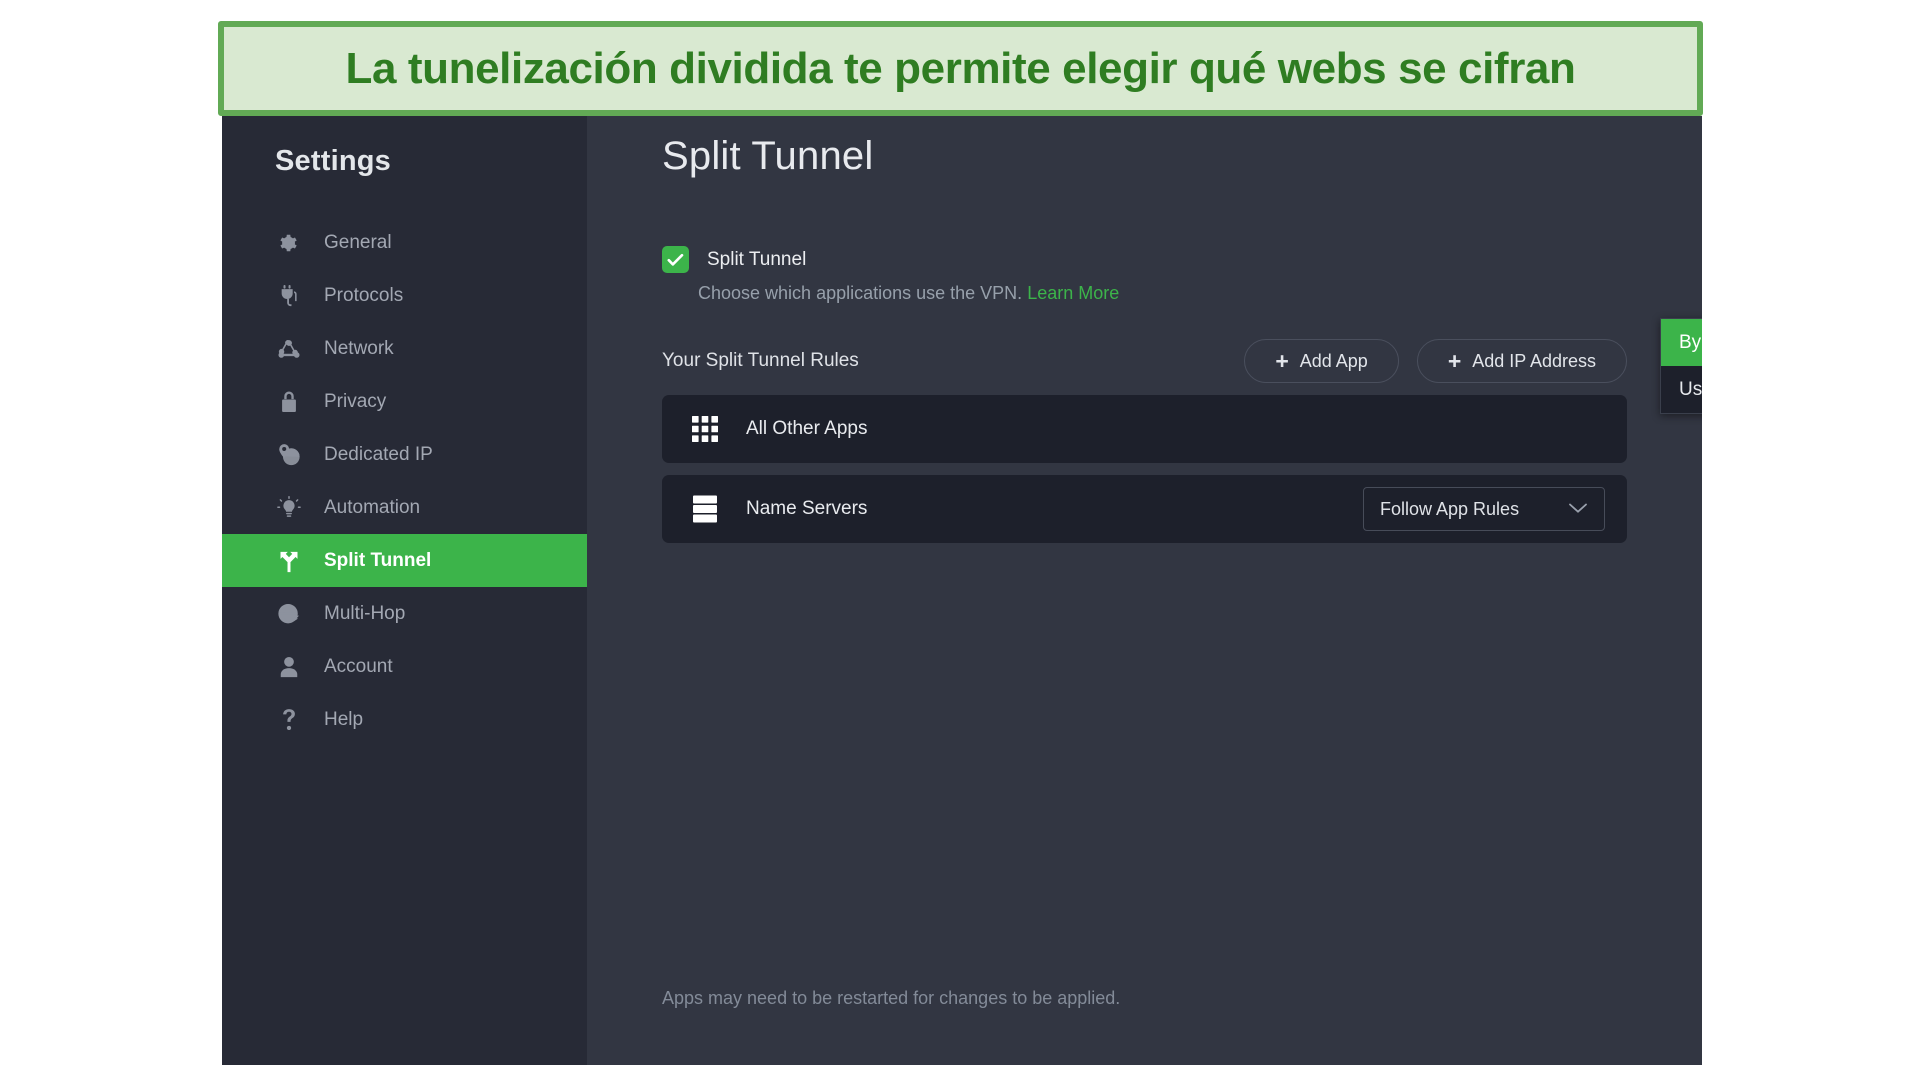 The width and height of the screenshot is (1920, 1065). I want to click on lock-icon, so click(289, 402).